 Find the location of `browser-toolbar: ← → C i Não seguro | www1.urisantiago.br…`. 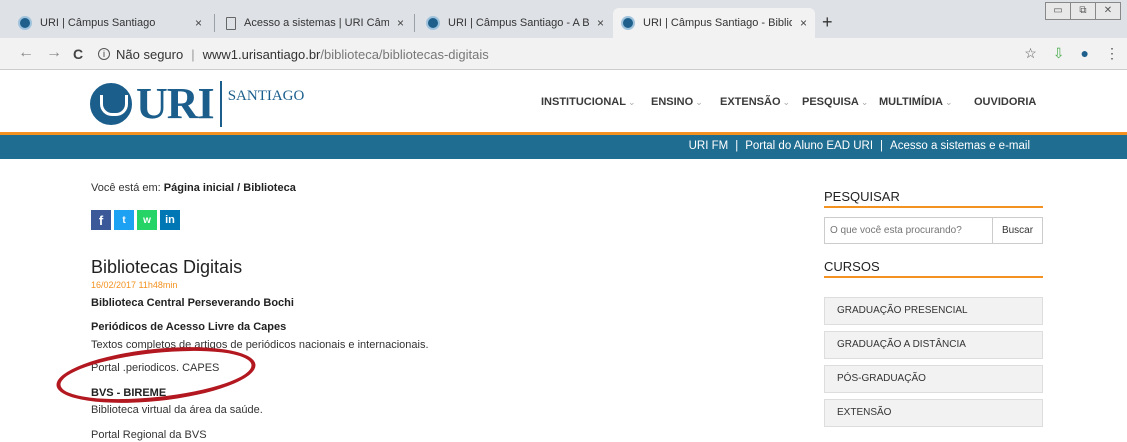

browser-toolbar: ← → C i Não seguro | www1.urisantiago.br… is located at coordinates (563, 54).